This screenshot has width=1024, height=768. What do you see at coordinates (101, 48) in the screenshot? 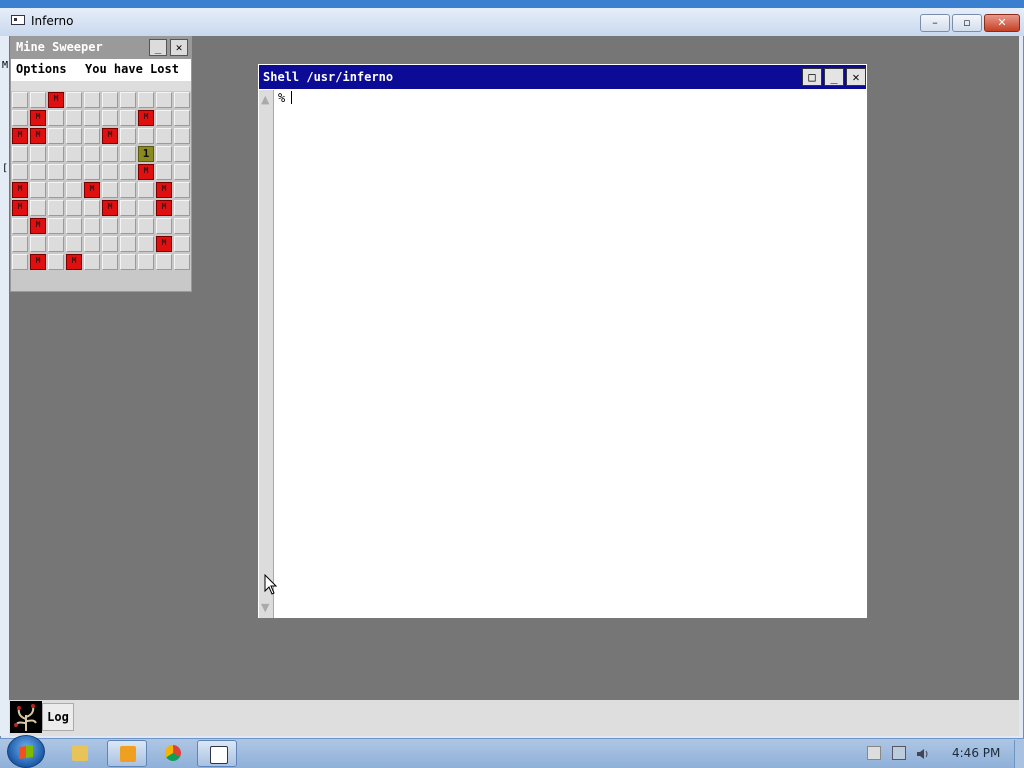
I see `minesweeper-titlebar: Mine Sweeper _ ✕` at bounding box center [101, 48].